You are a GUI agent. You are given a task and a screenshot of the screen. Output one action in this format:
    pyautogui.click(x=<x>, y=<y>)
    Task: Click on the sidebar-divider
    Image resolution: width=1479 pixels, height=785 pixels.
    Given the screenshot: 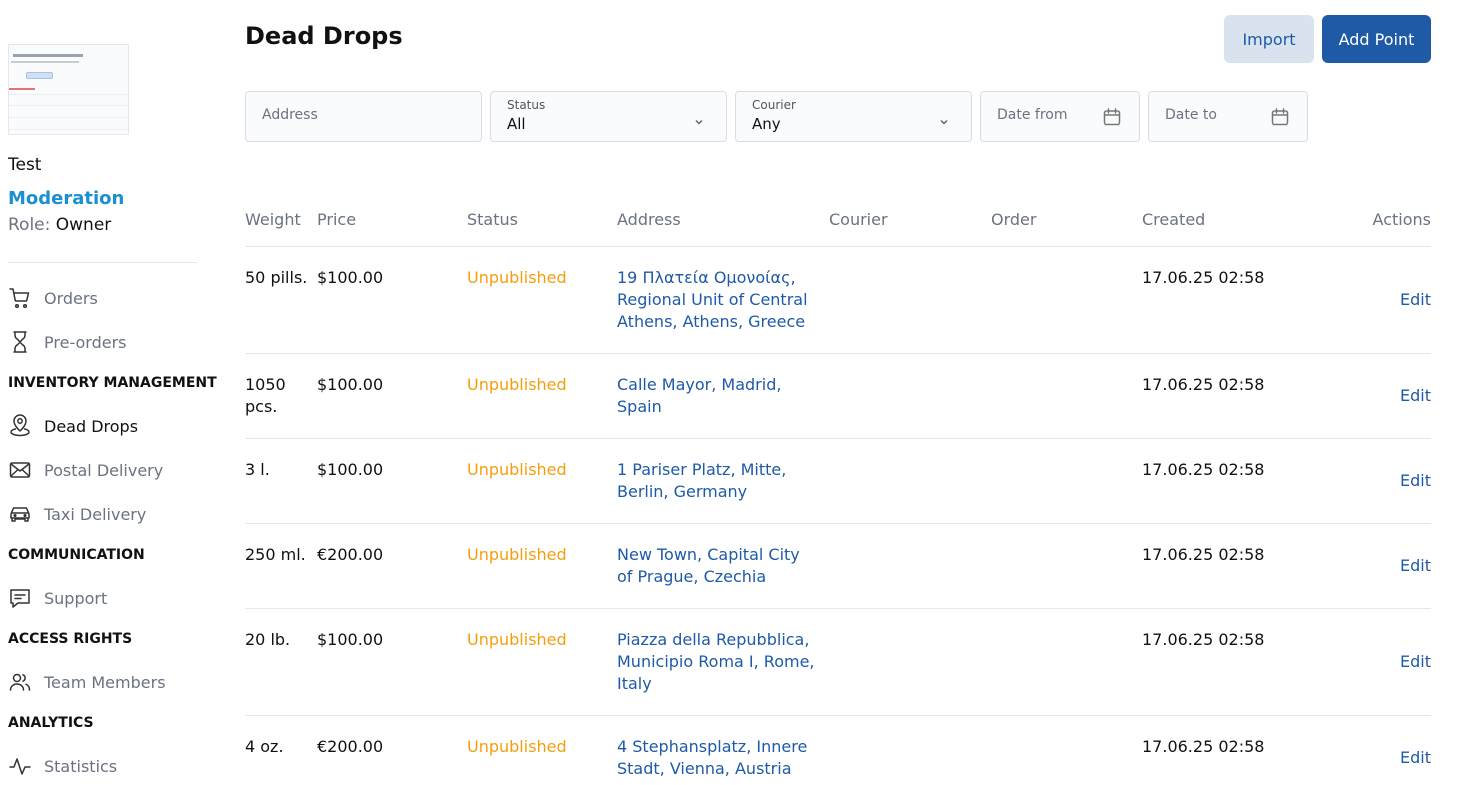 What is the action you would take?
    pyautogui.click(x=102, y=262)
    